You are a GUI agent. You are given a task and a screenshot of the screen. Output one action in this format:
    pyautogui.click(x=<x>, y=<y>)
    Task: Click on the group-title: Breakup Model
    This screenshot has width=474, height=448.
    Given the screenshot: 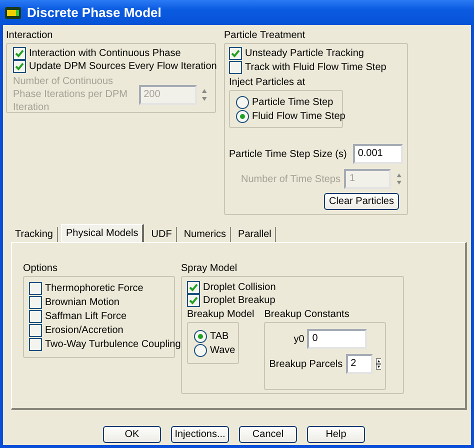 What is the action you would take?
    pyautogui.click(x=220, y=314)
    